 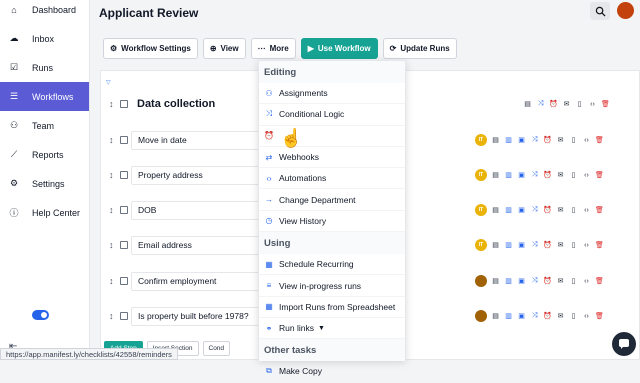 What do you see at coordinates (44, 212) in the screenshot?
I see `sidebar-item-help-center: ⓘ Help Center` at bounding box center [44, 212].